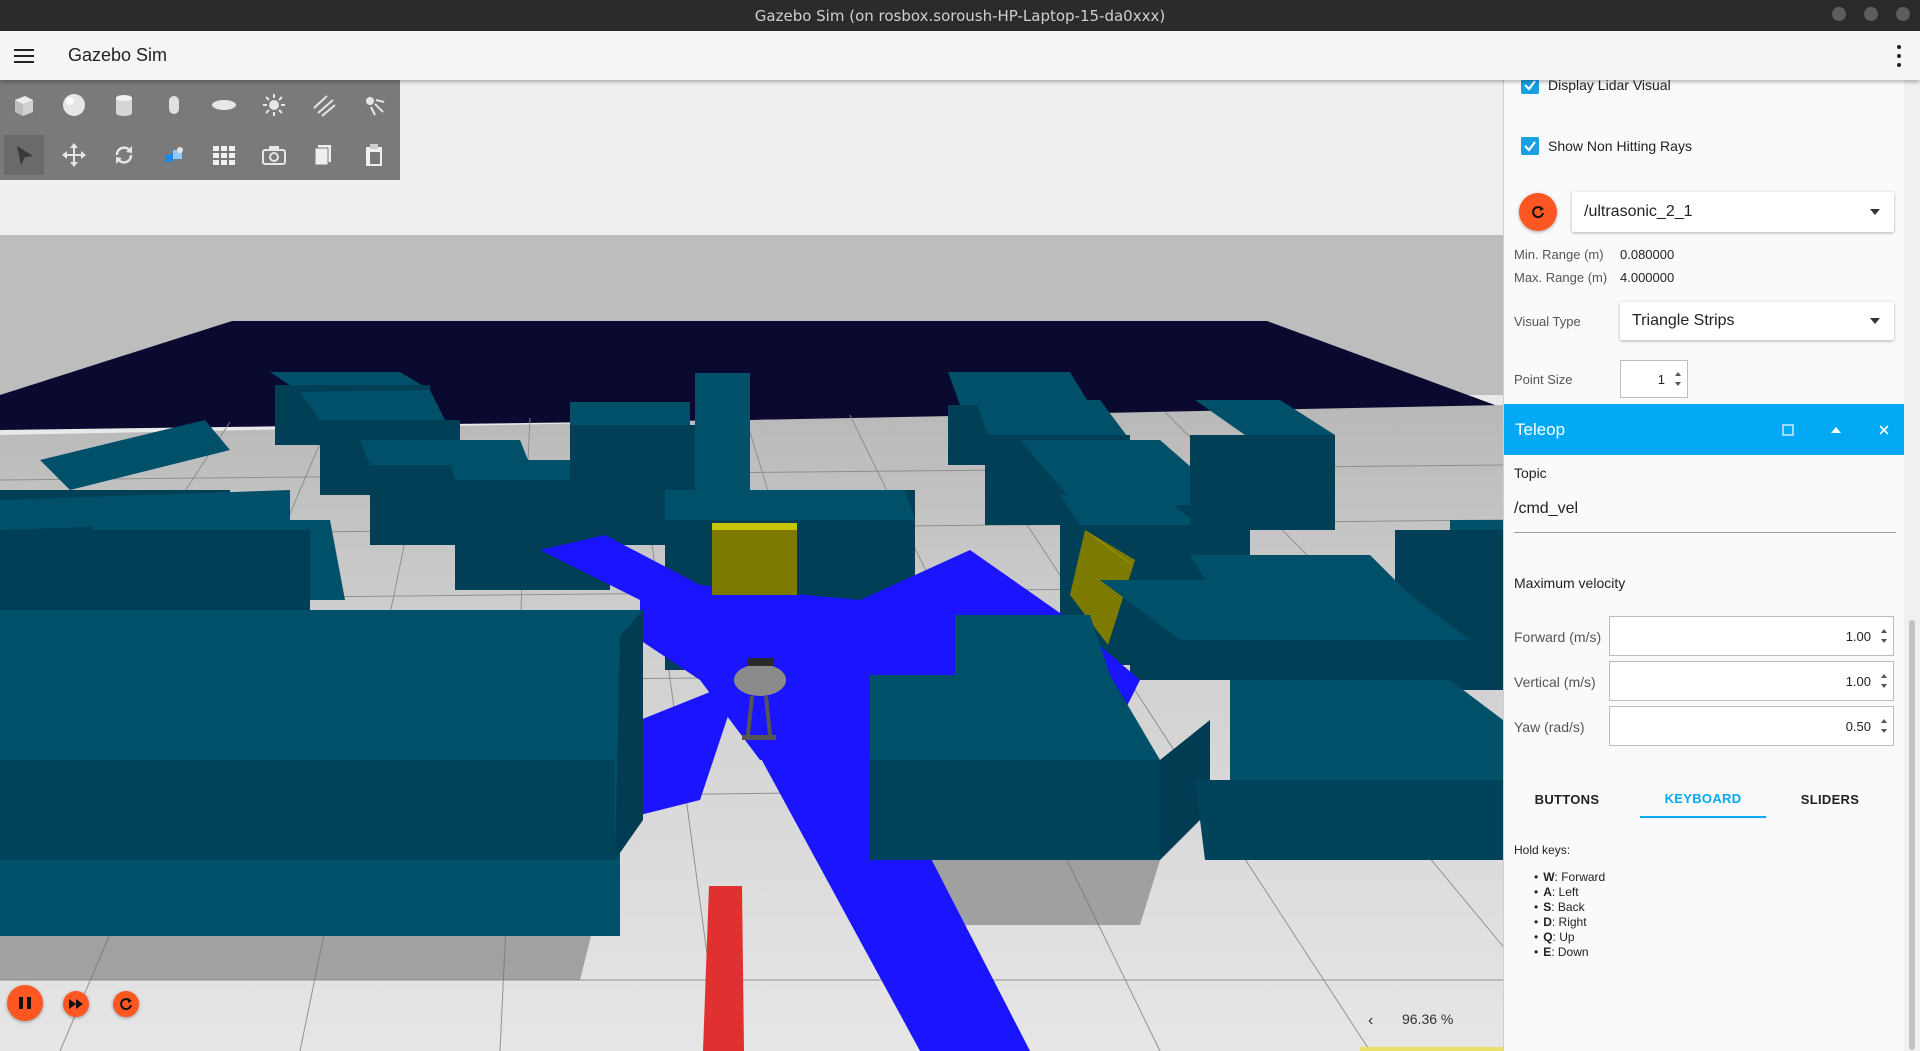 Image resolution: width=1920 pixels, height=1051 pixels. What do you see at coordinates (24, 55) in the screenshot?
I see `hamburger-menu-icon` at bounding box center [24, 55].